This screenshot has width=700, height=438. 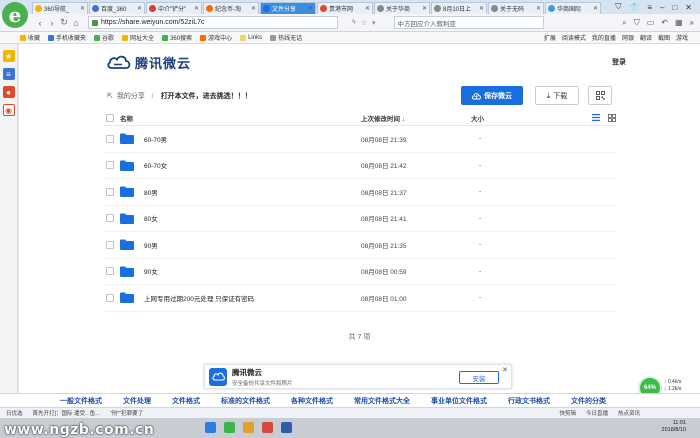 What do you see at coordinates (674, 427) in the screenshot?
I see `system-clock: 11:01 2018/8/10` at bounding box center [674, 427].